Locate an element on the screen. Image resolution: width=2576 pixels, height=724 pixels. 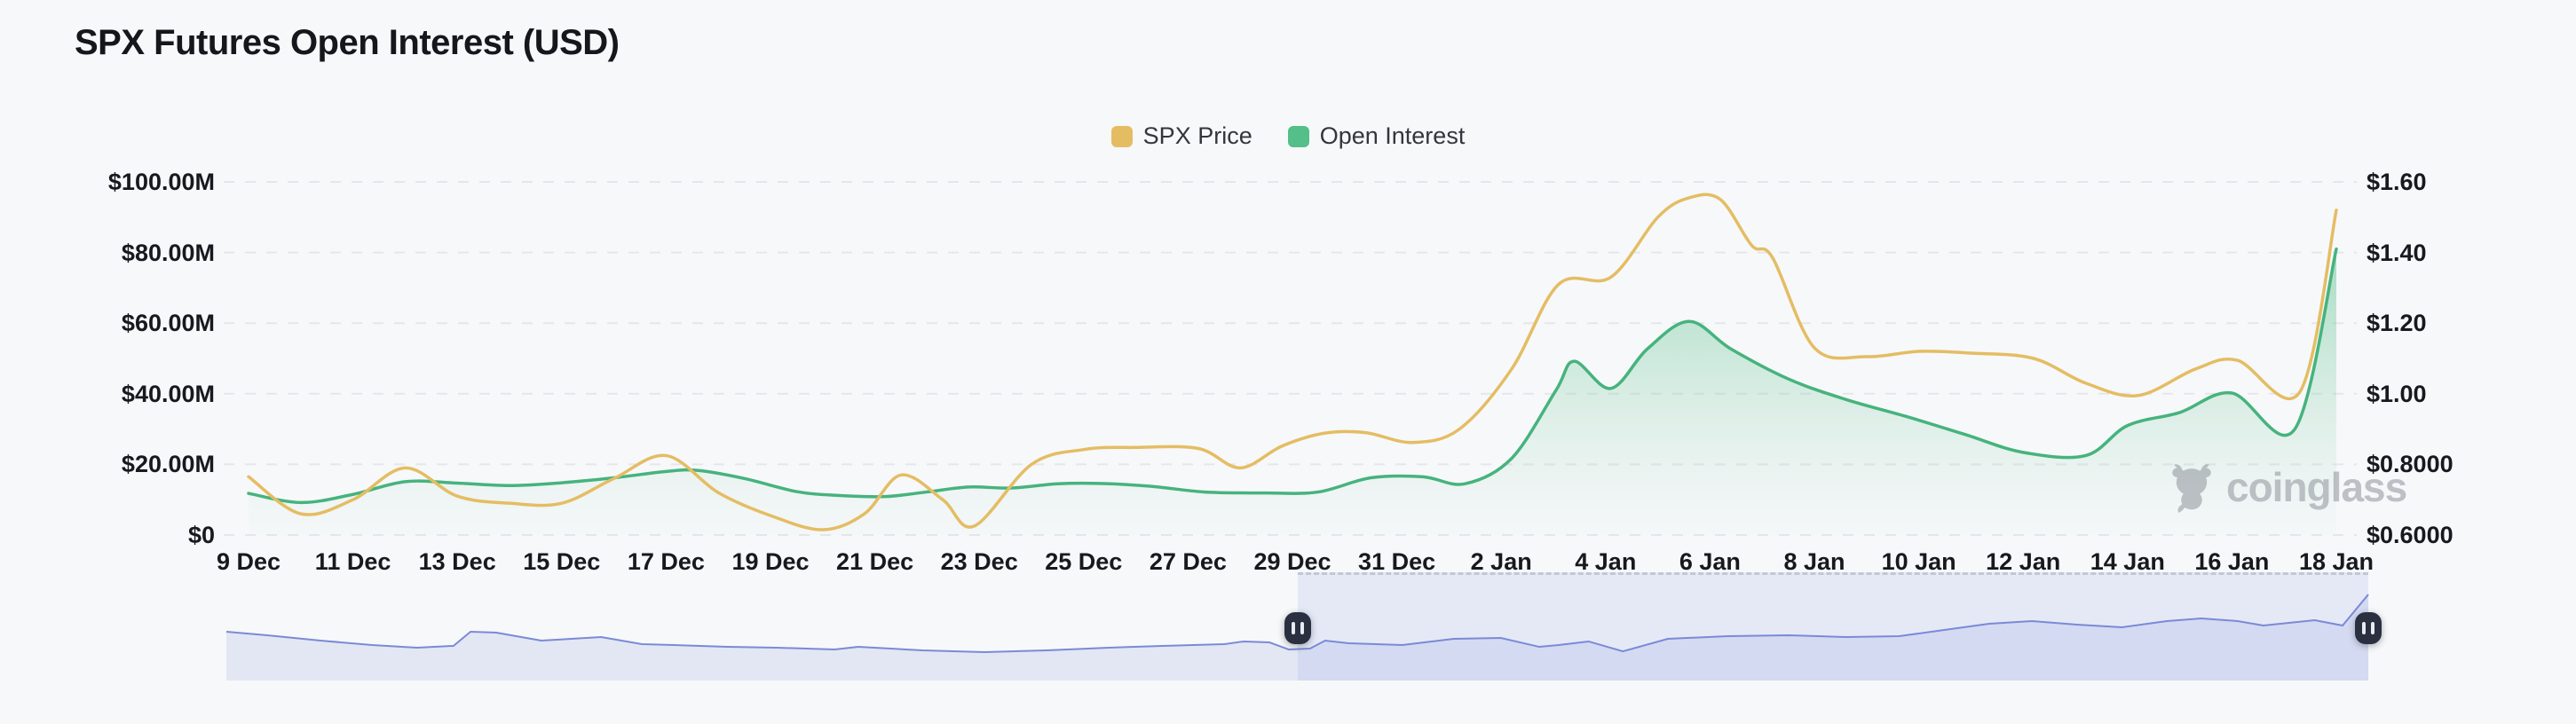
y-axis-right-label: $1.20 is located at coordinates (2397, 323).